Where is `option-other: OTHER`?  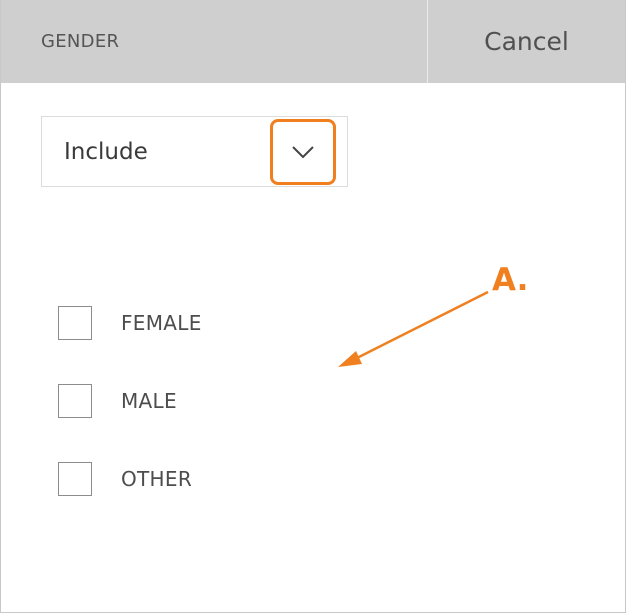 option-other: OTHER is located at coordinates (125, 479).